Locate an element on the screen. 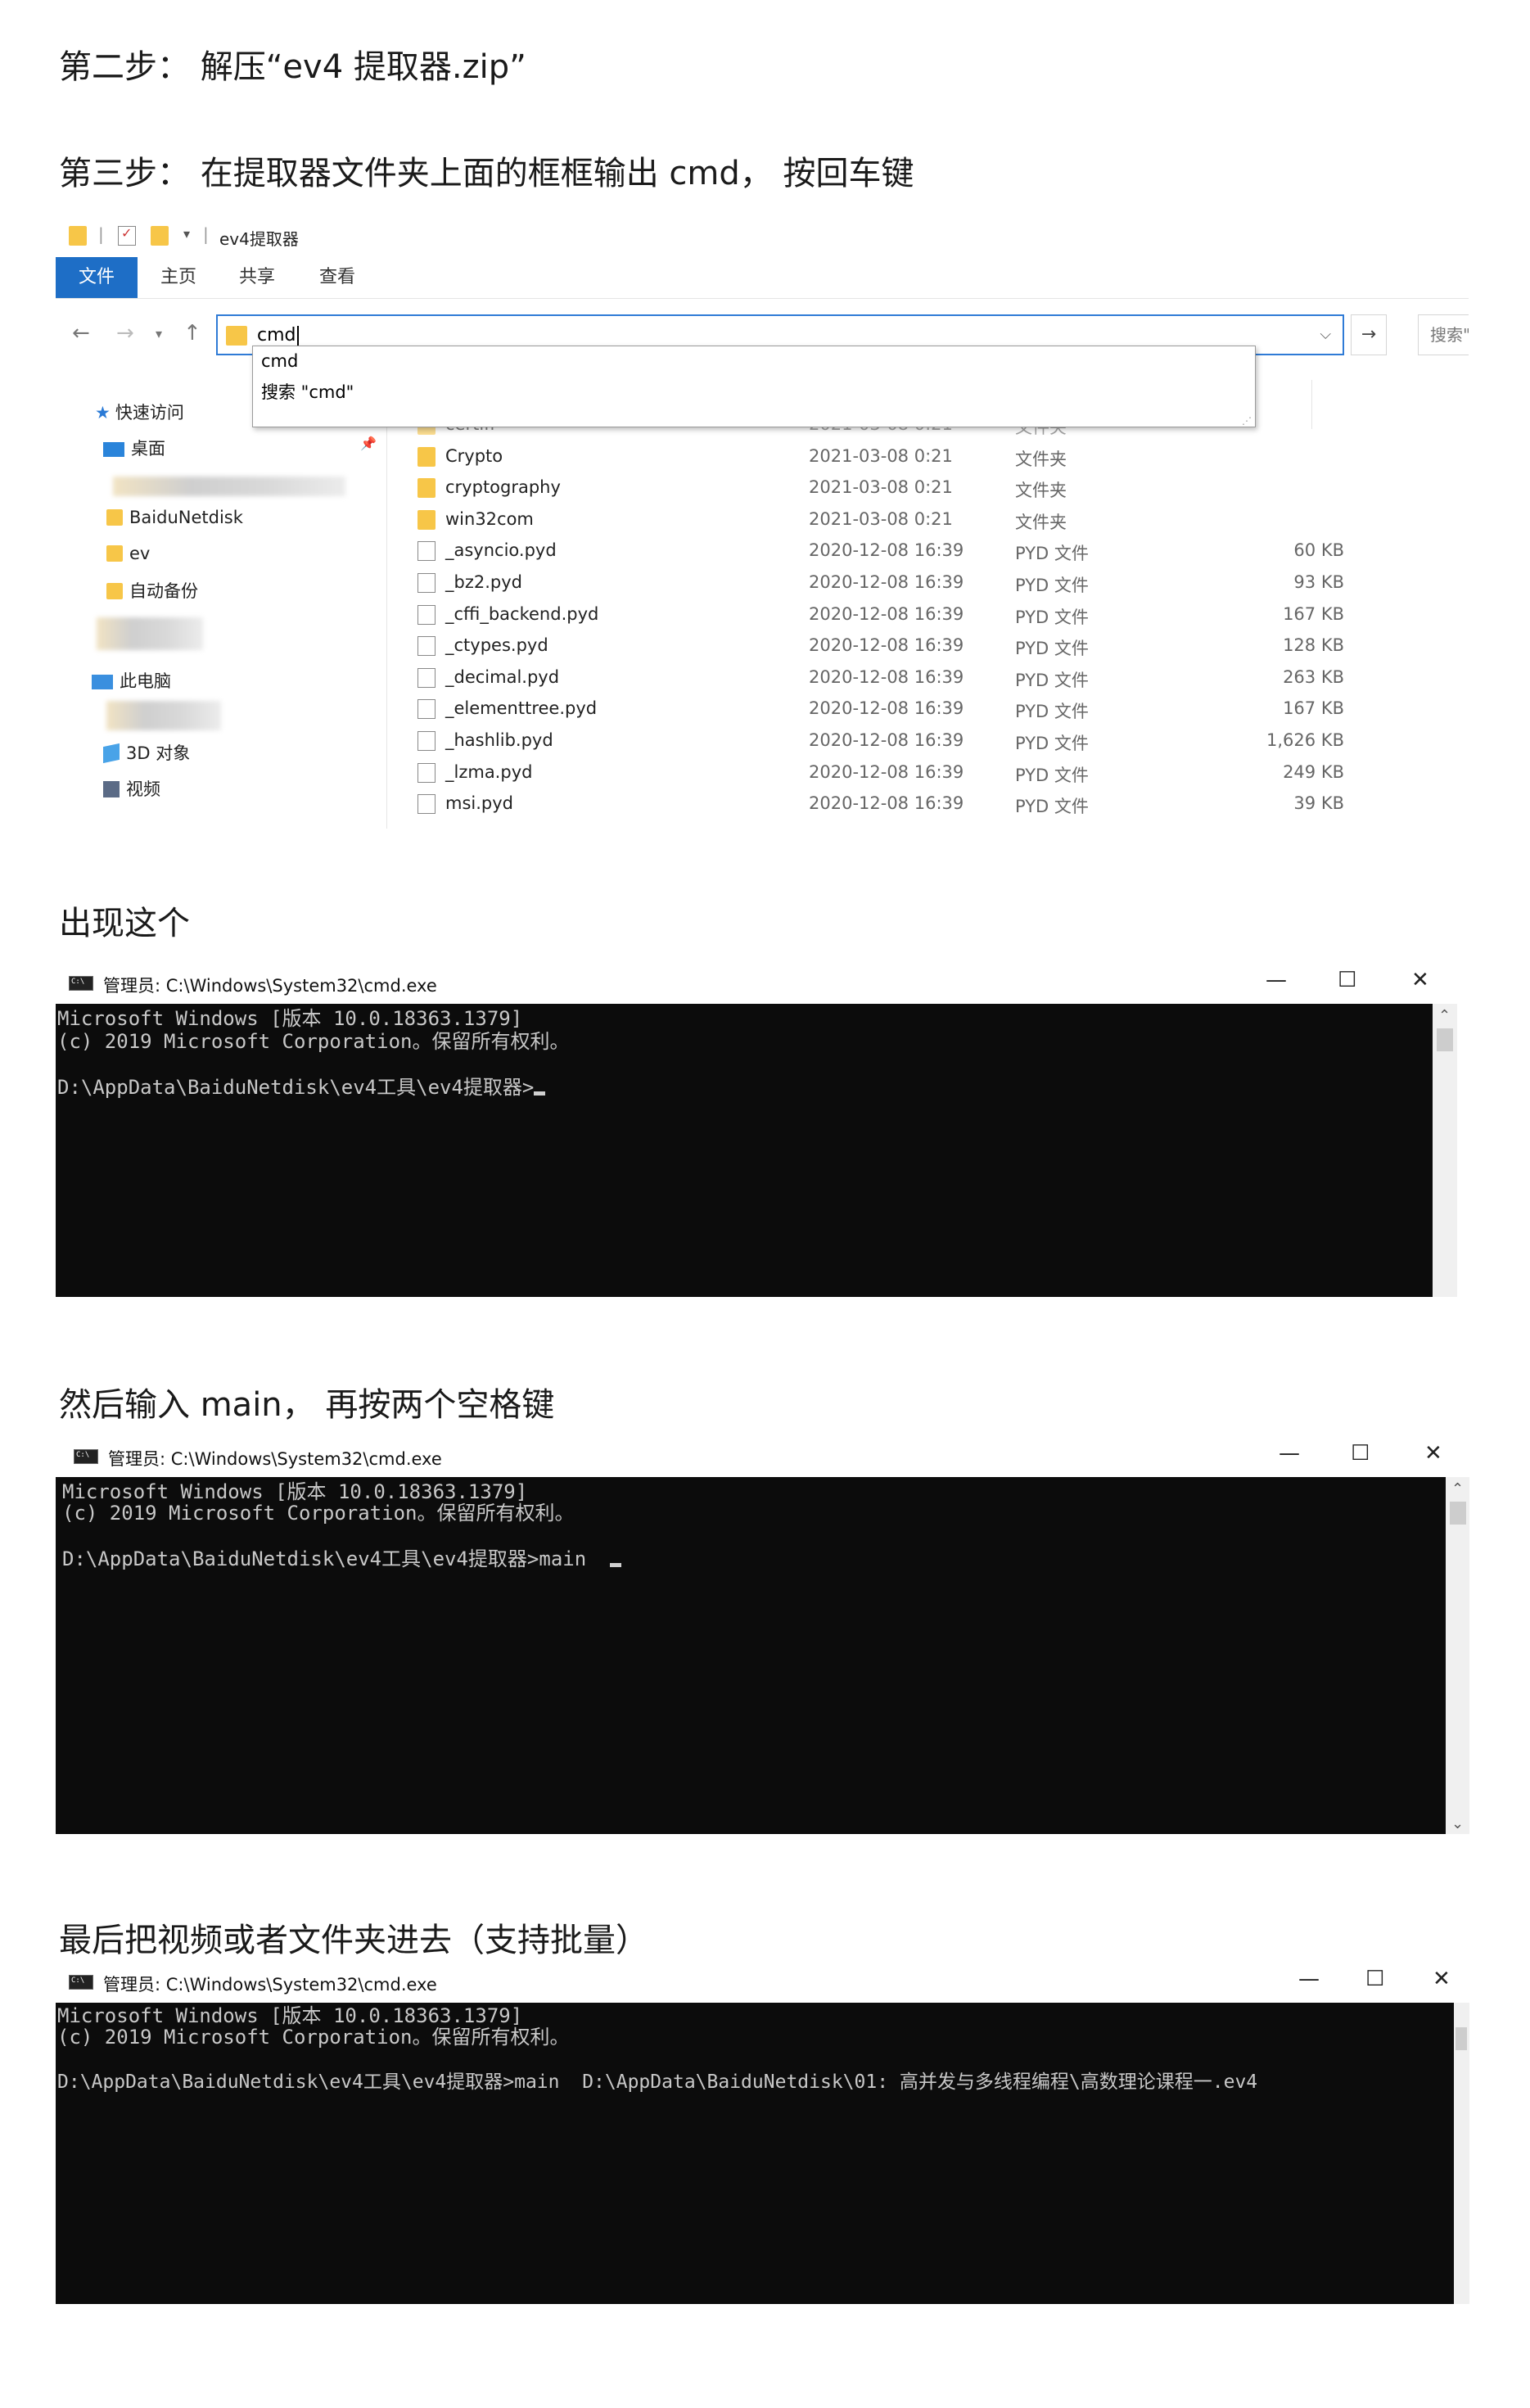  column-divider is located at coordinates (1312, 404).